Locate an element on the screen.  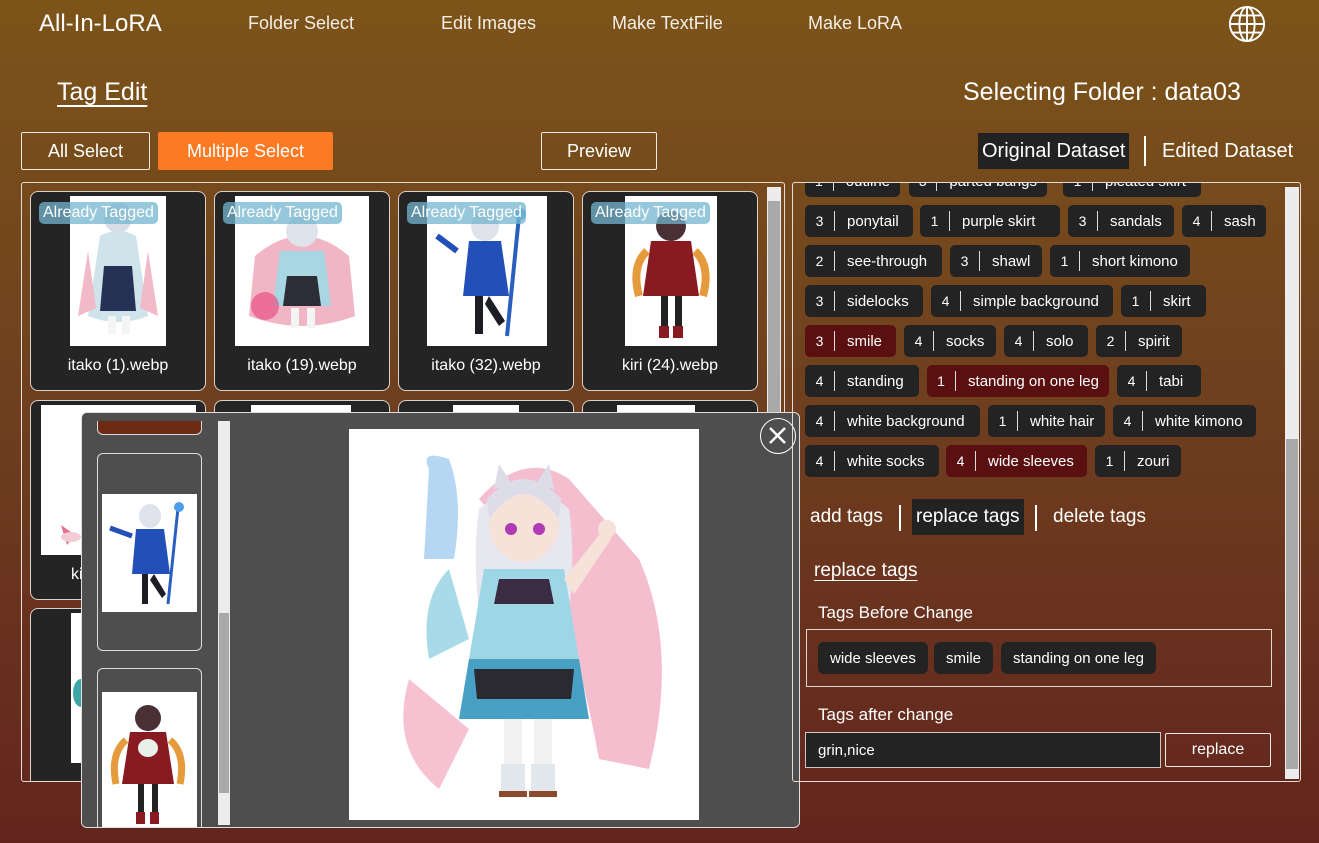
tag-scrollbar-thumb is located at coordinates (1292, 604).